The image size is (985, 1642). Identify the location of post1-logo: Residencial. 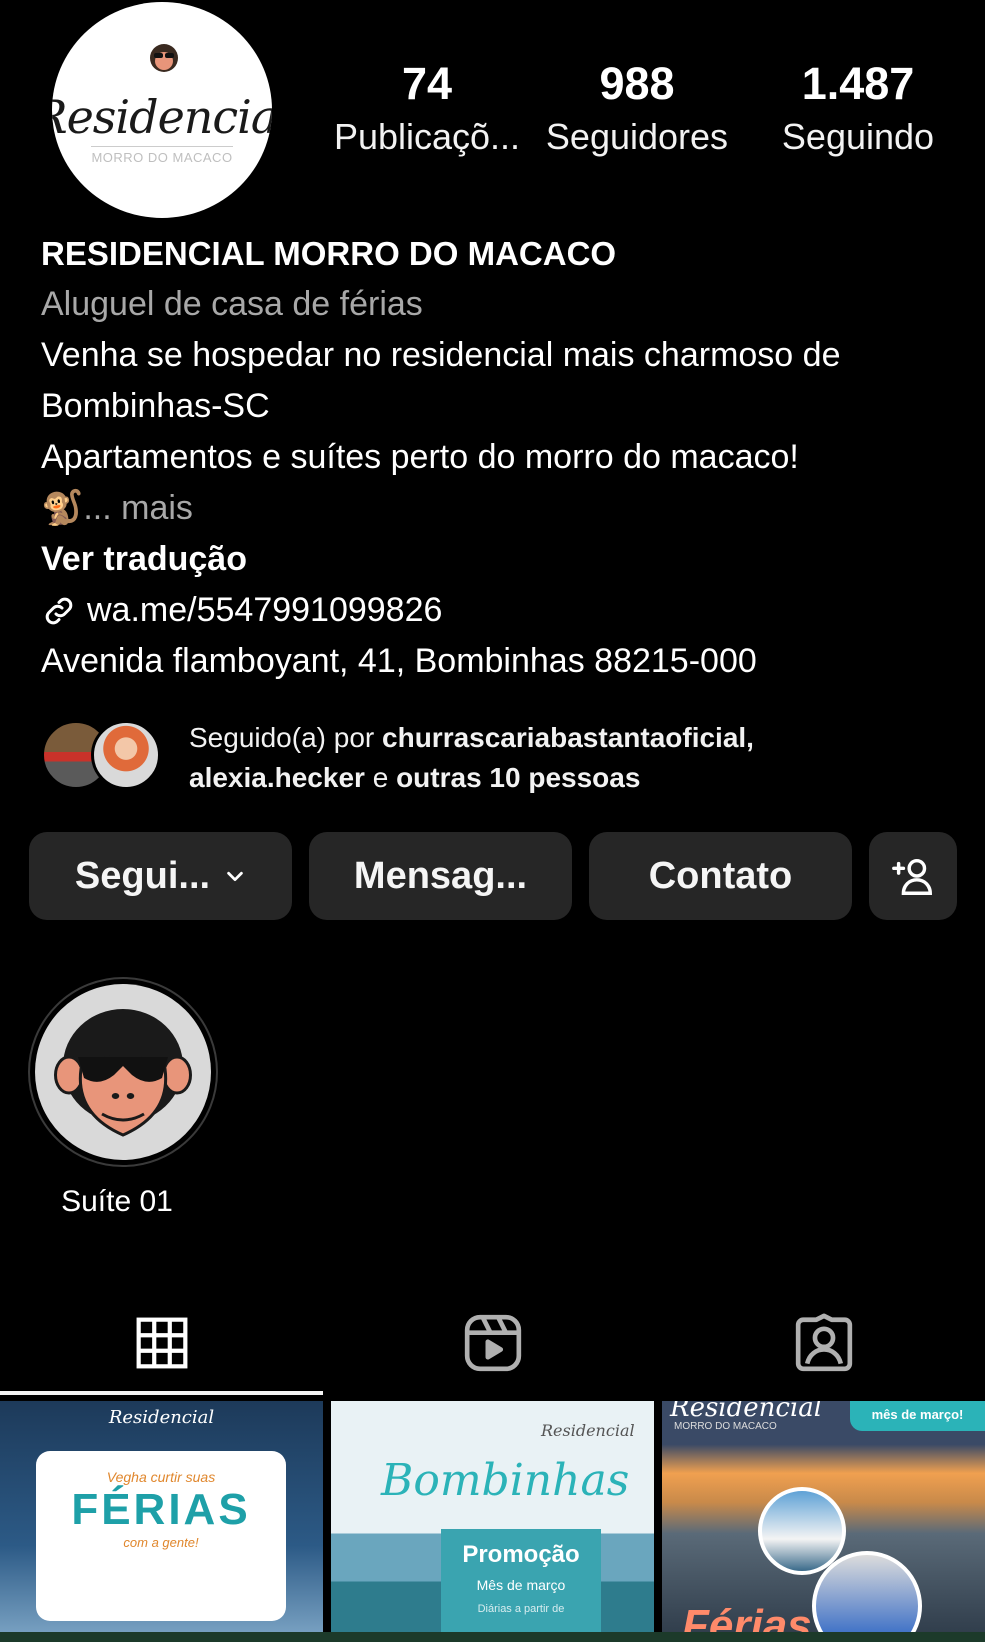
(161, 1417).